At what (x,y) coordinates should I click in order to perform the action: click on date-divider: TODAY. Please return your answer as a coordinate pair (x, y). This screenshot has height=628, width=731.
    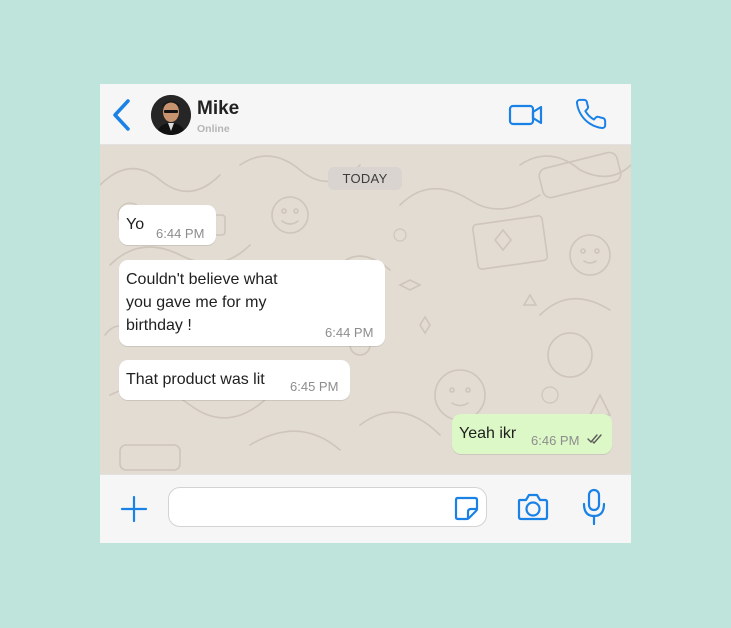
    Looking at the image, I should click on (365, 178).